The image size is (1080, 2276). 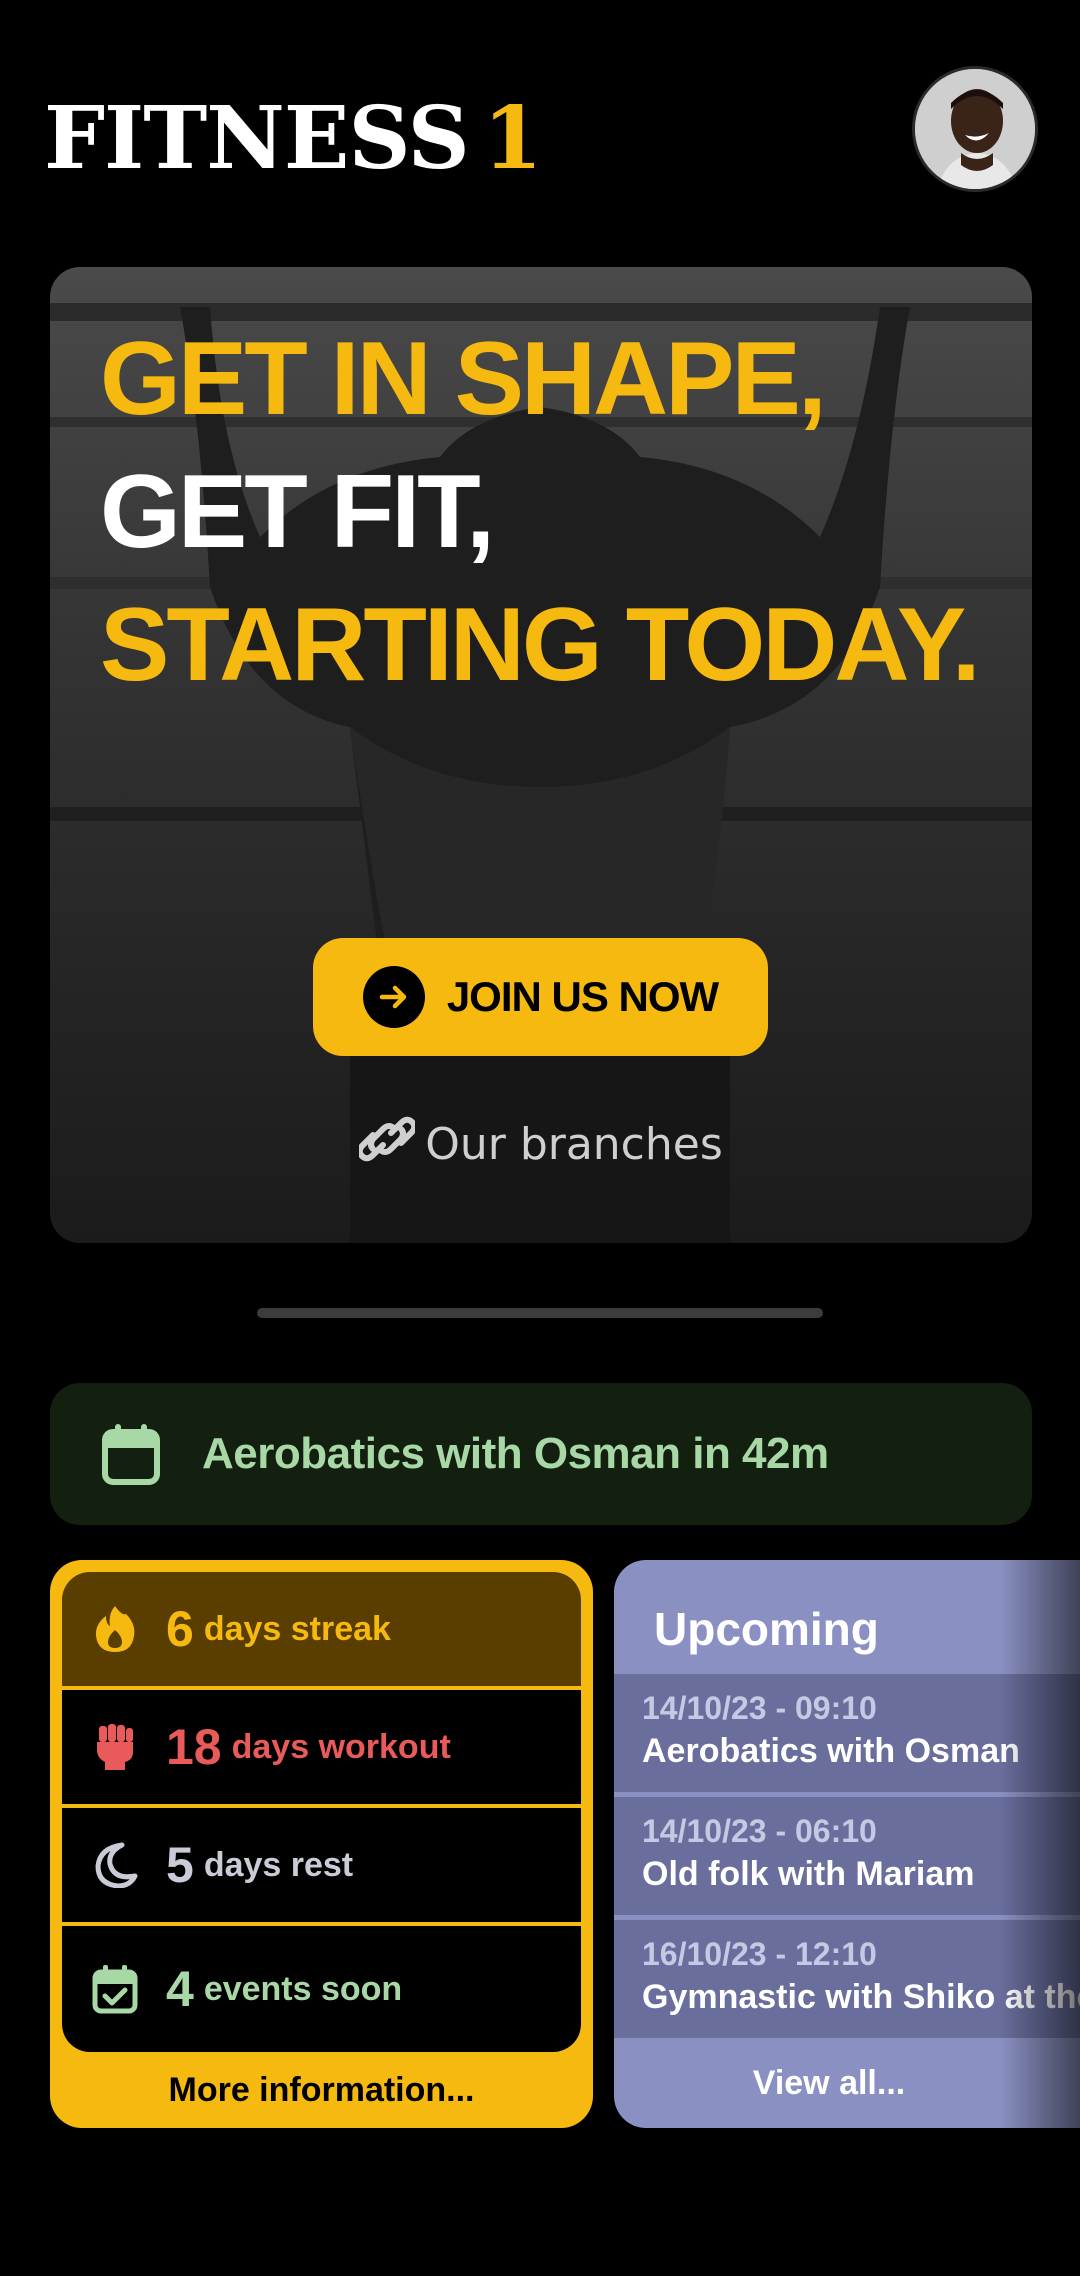 I want to click on hero-headline-3: STARTING TODAY., so click(x=540, y=645).